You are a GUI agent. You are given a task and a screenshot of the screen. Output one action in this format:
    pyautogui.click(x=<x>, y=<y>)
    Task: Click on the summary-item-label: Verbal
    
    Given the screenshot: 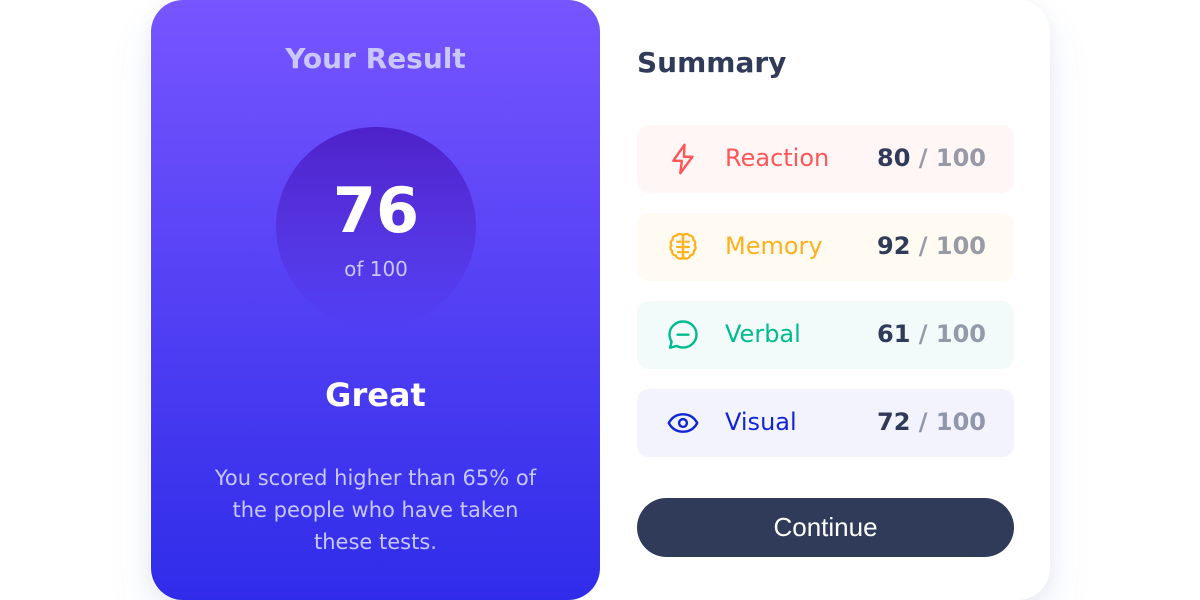 What is the action you would take?
    pyautogui.click(x=763, y=334)
    